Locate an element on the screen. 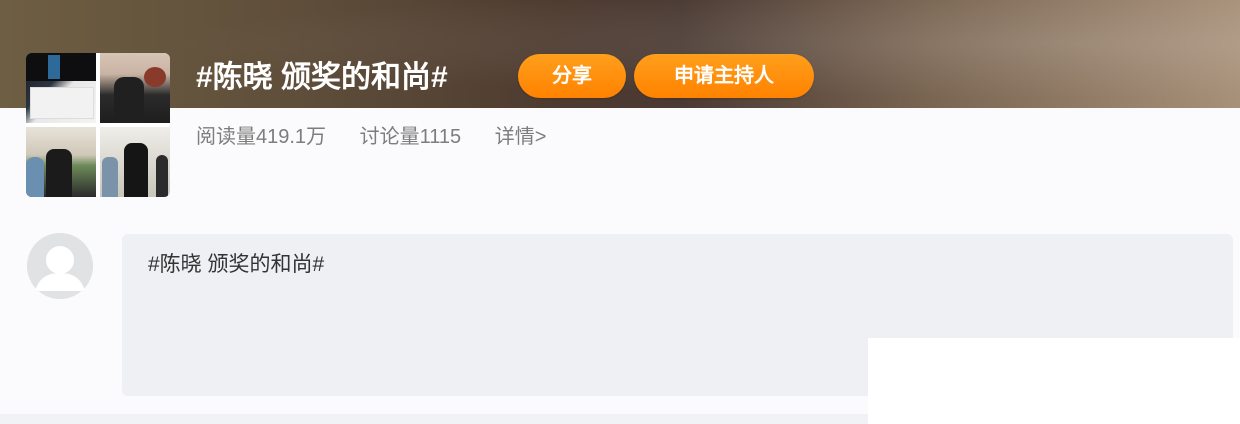  topic-cover-collage is located at coordinates (98, 125).